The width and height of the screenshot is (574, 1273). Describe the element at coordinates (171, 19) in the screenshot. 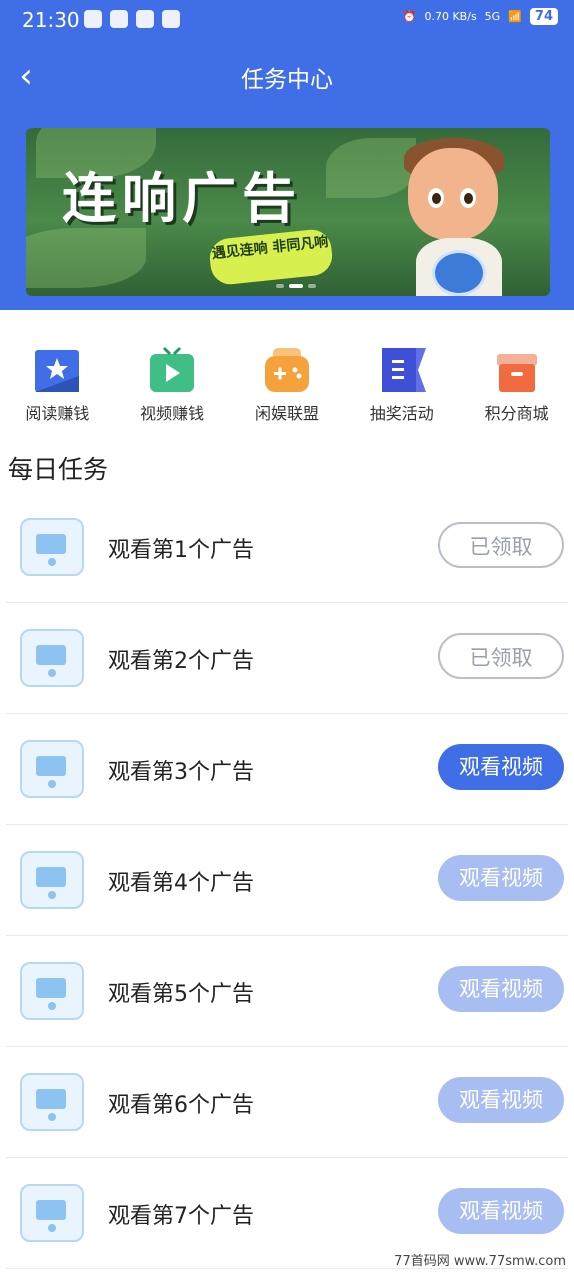

I see `calendar-icon` at that location.